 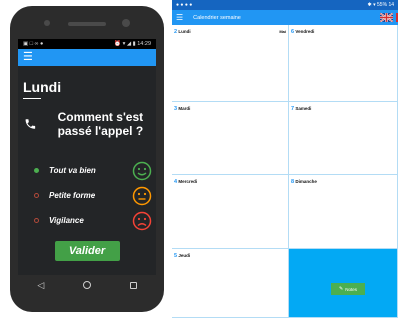 I want to click on status-time: 14:29, so click(x=144, y=44).